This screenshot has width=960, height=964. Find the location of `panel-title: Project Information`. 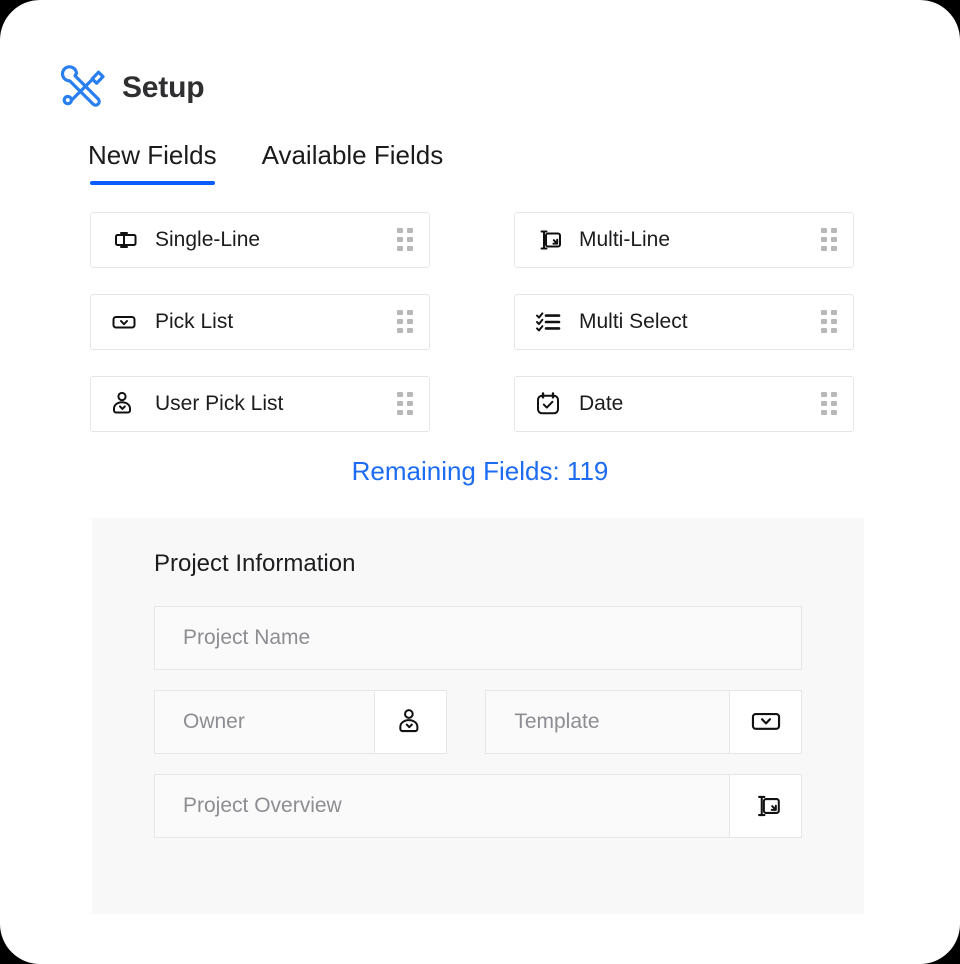

panel-title: Project Information is located at coordinates (255, 563).